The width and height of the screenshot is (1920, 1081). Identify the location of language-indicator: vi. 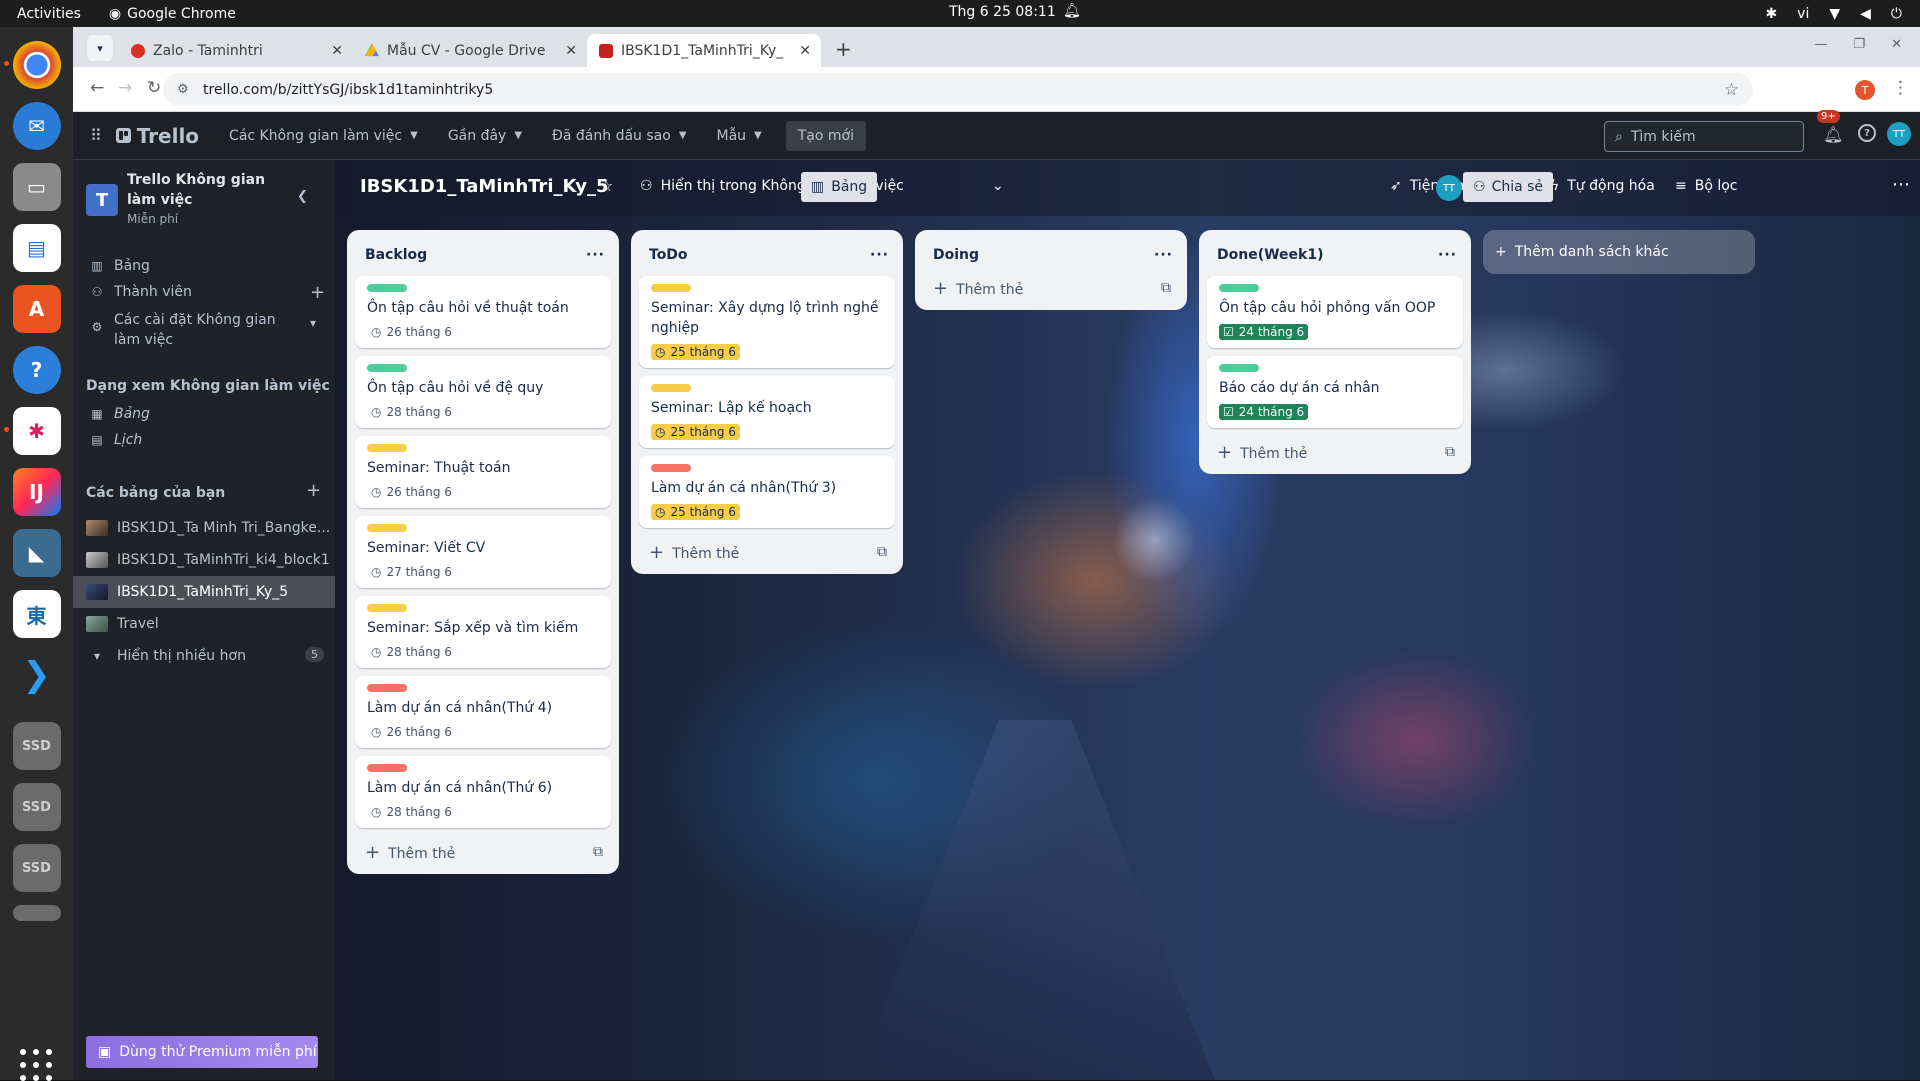
(1803, 14).